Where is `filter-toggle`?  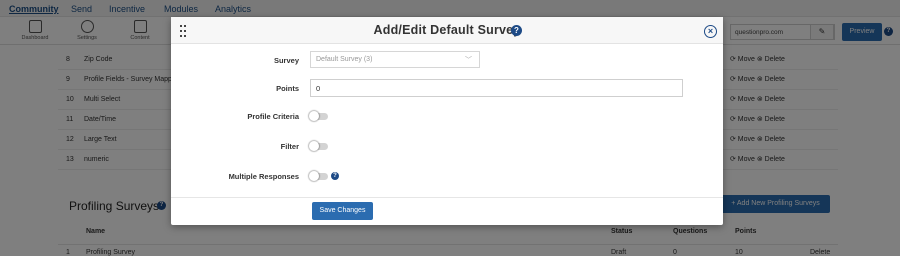
filter-toggle is located at coordinates (318, 146).